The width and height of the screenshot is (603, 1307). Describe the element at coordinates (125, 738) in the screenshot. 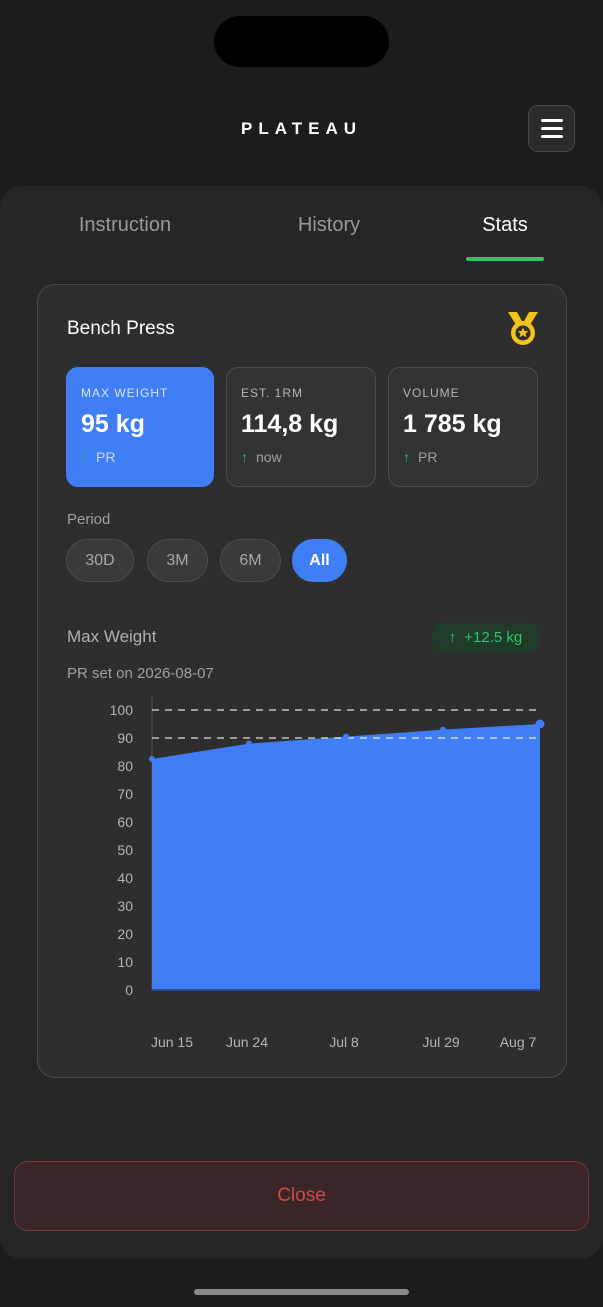

I see `y-tick-label: 90` at that location.